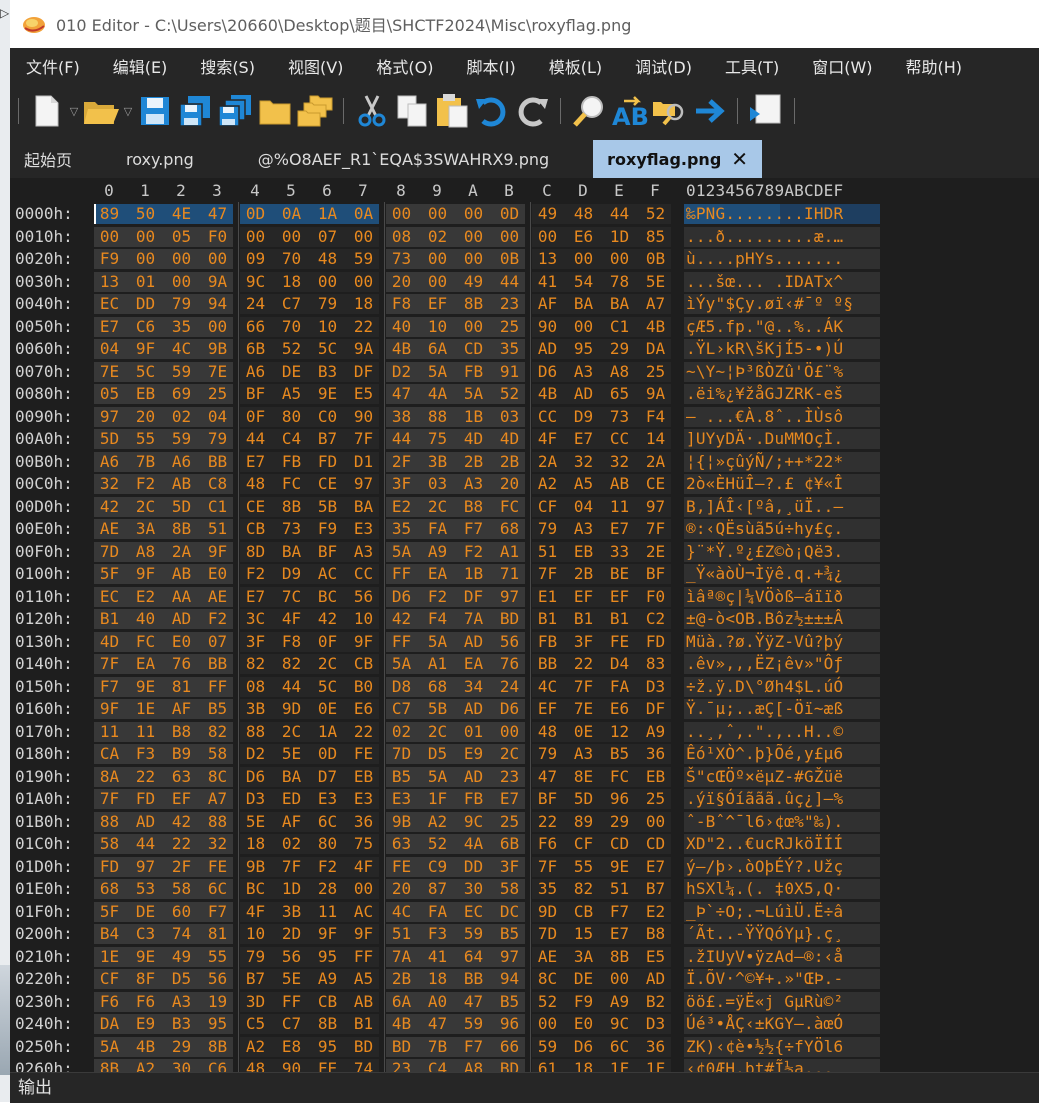  I want to click on hex-byte: 80, so click(327, 843).